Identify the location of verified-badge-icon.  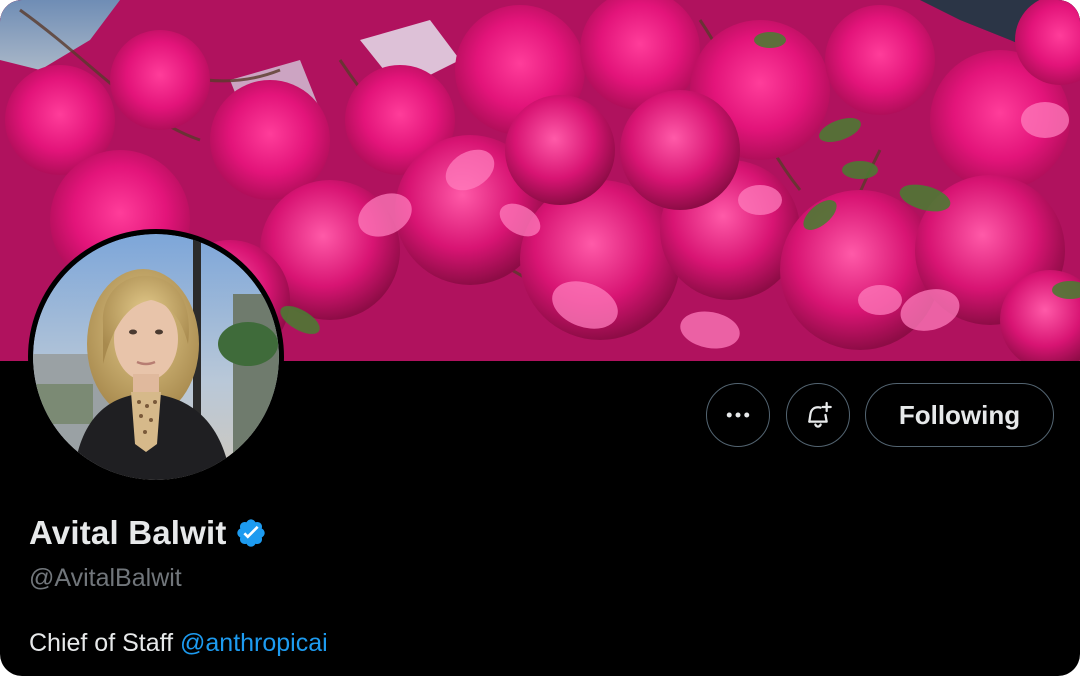
(251, 533).